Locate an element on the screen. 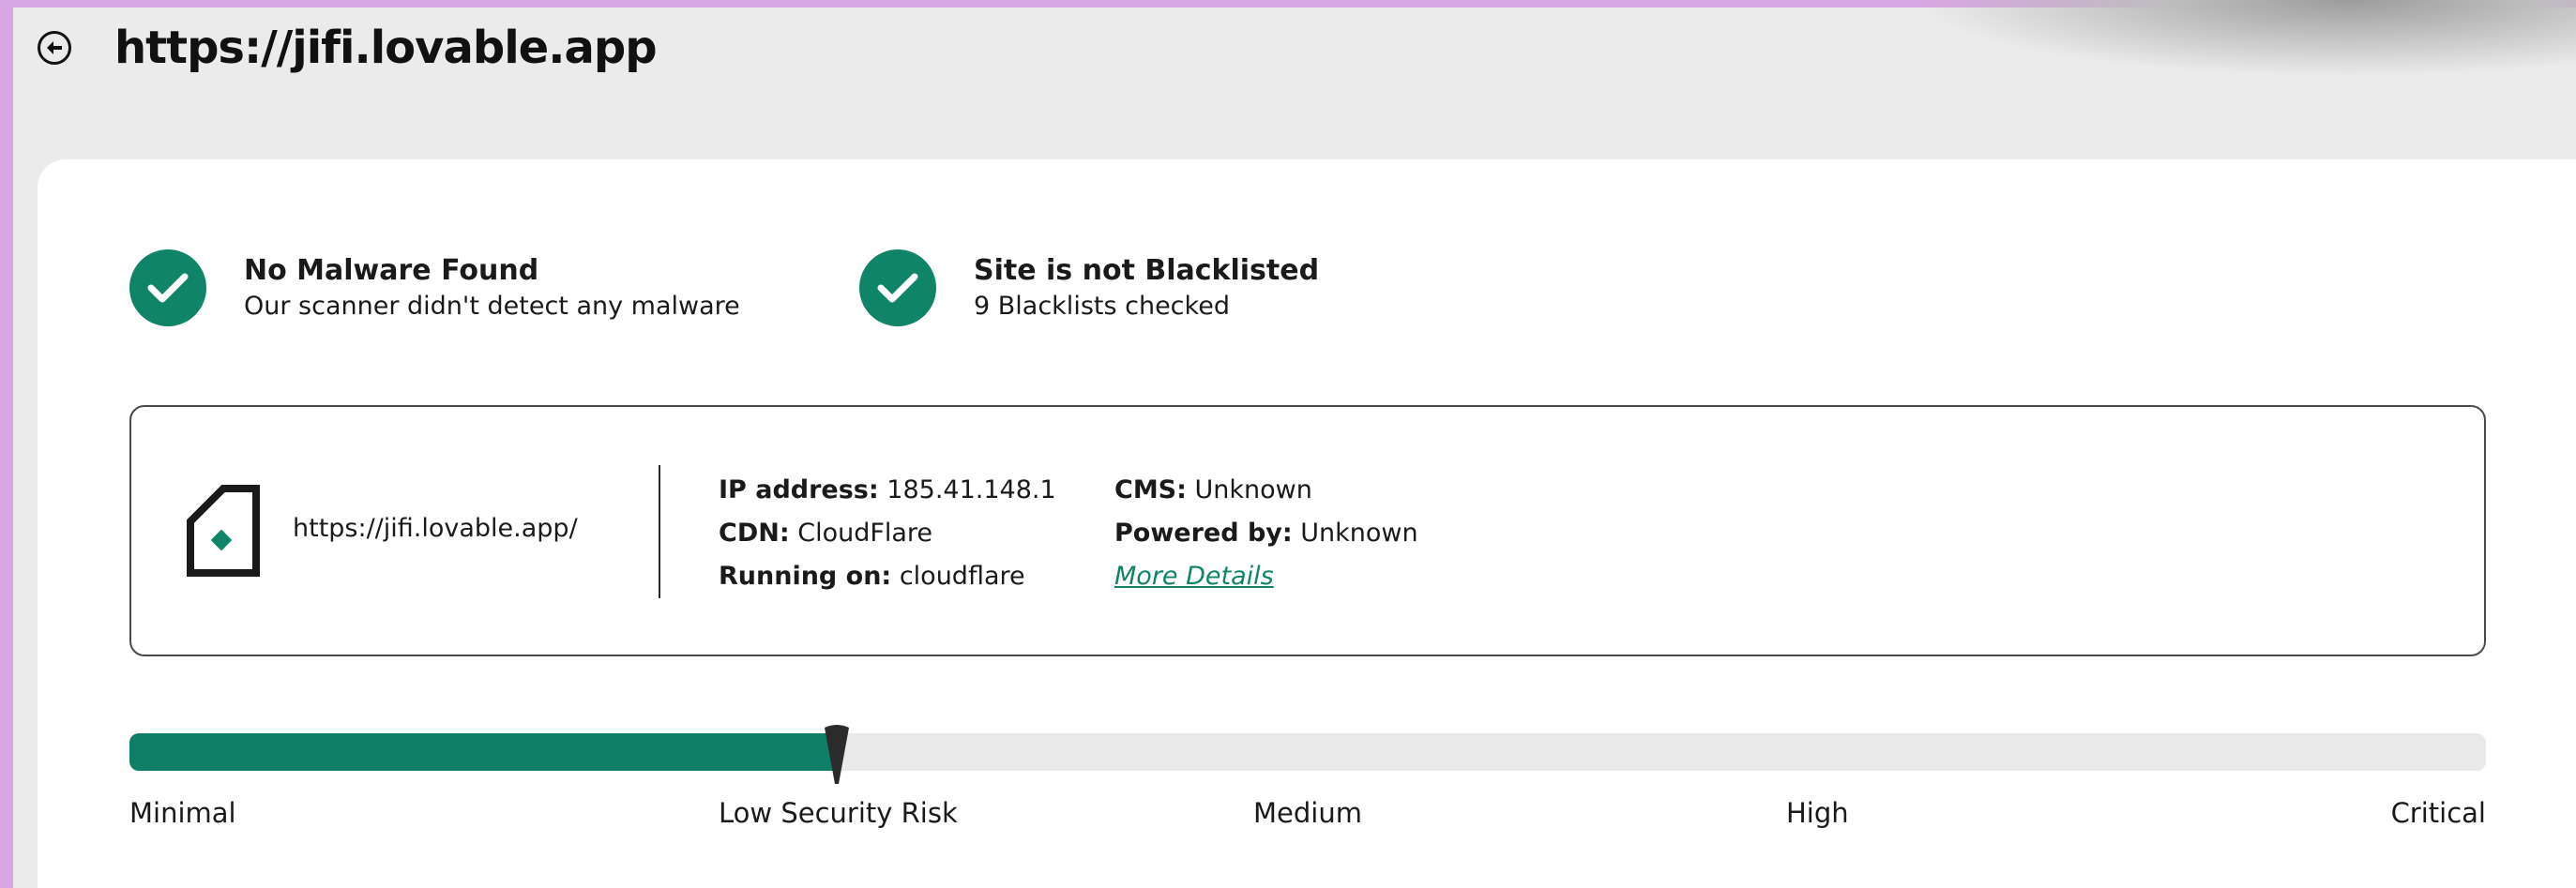 The width and height of the screenshot is (2576, 888). risk-meter-track is located at coordinates (1307, 754).